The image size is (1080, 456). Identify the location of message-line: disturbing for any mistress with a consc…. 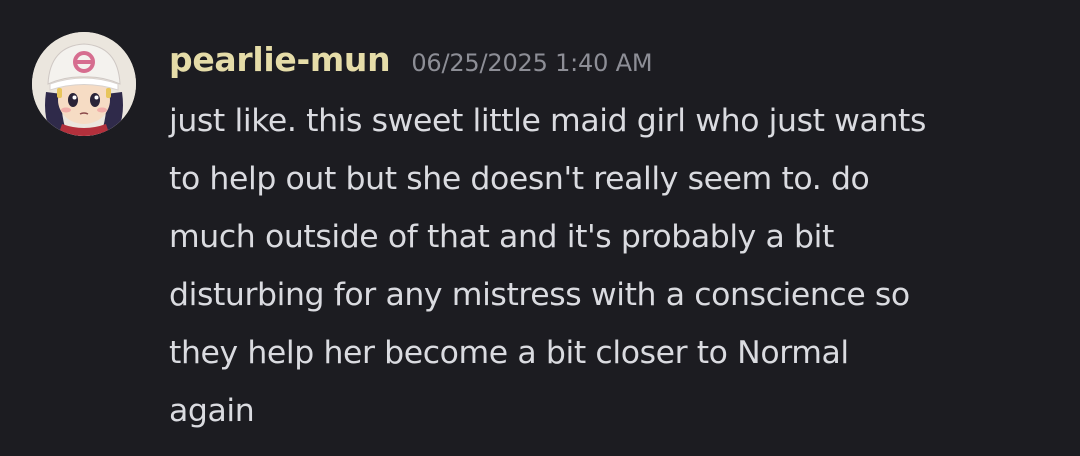
(539, 295).